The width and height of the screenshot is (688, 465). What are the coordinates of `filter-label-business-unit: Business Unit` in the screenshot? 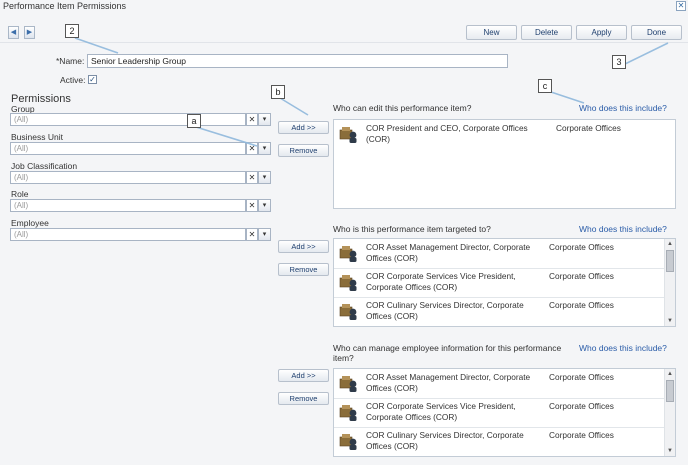 It's located at (37, 137).